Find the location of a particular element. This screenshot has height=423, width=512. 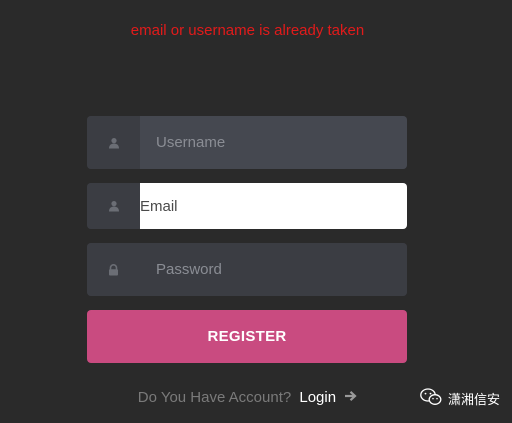

watermark-text: 潇湘信安 is located at coordinates (474, 399).